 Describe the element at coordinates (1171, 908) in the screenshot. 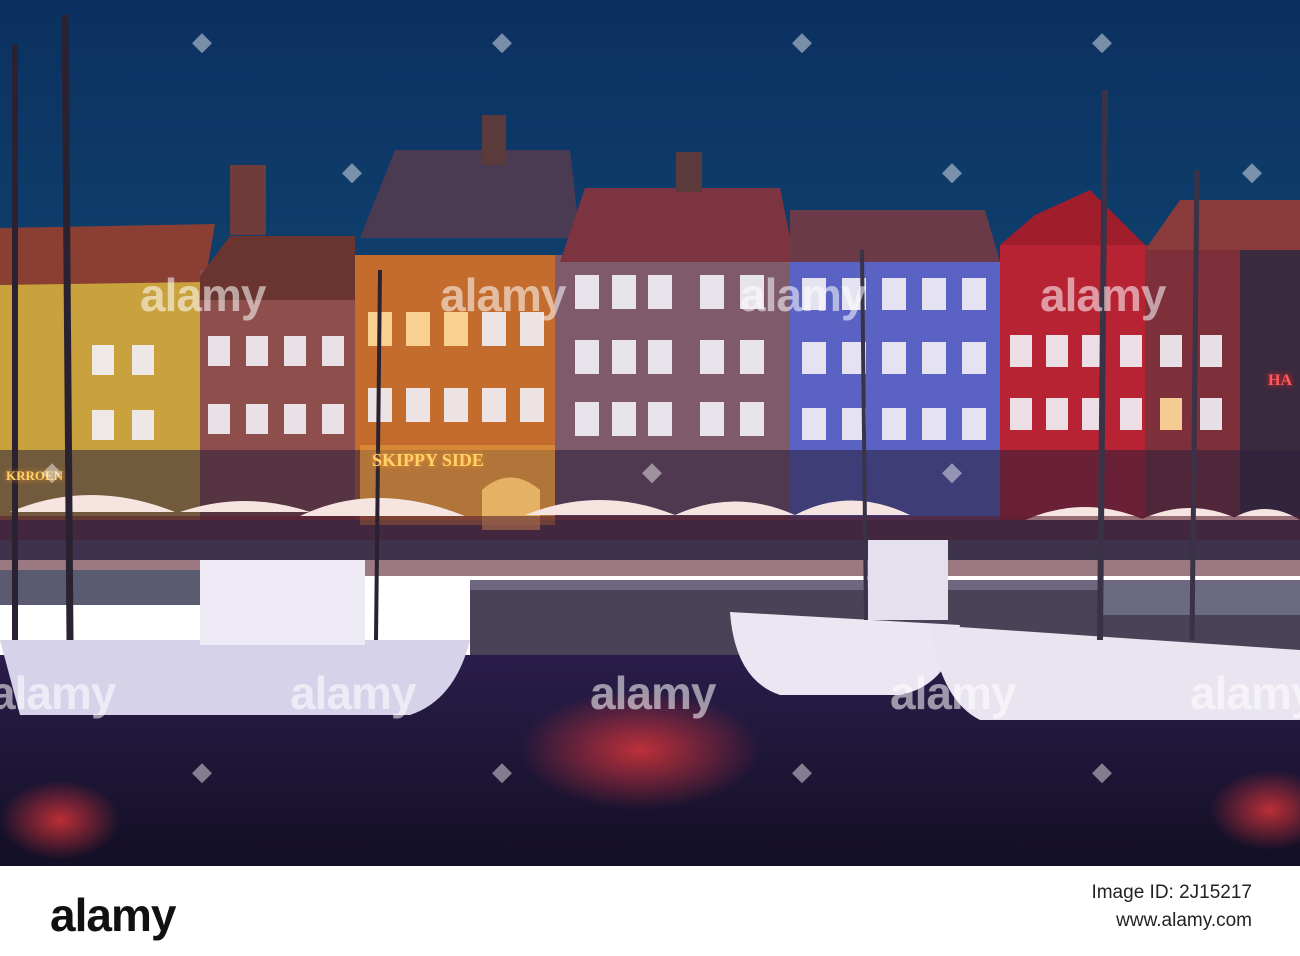

I see `footer-meta: Image ID: 2J15217 www.alamy.com` at that location.